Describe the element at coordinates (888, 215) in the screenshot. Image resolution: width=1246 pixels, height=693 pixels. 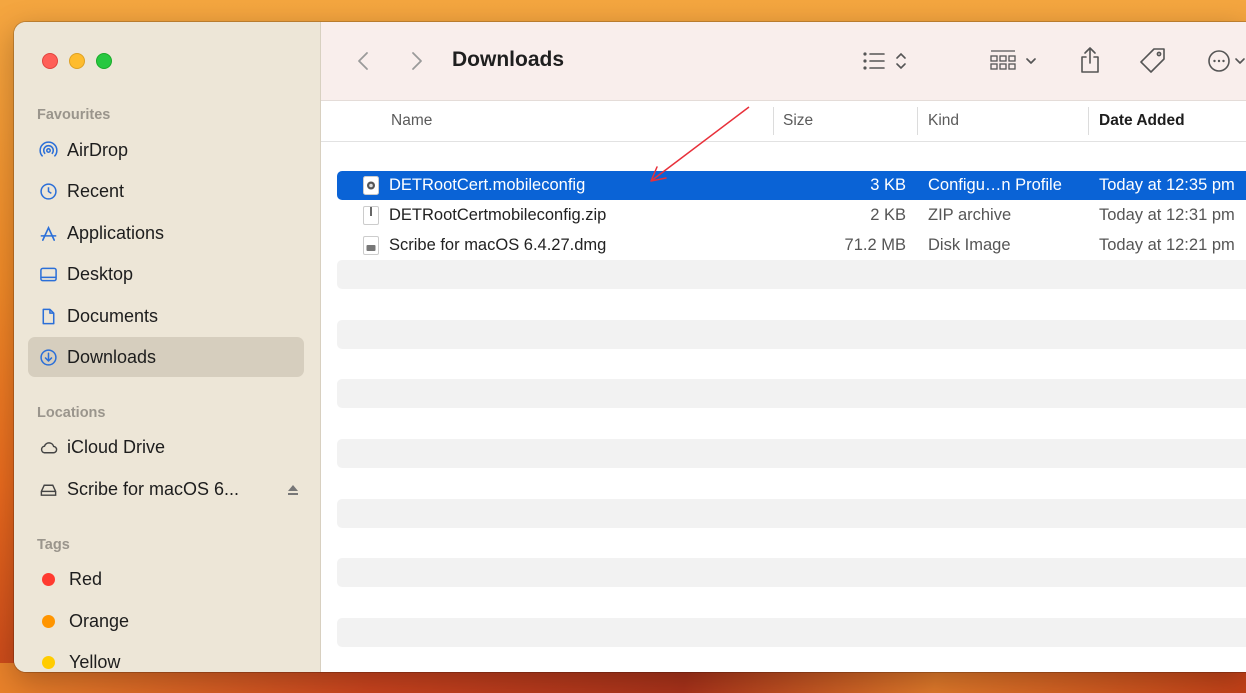
I see `file-size: 2 KB` at that location.